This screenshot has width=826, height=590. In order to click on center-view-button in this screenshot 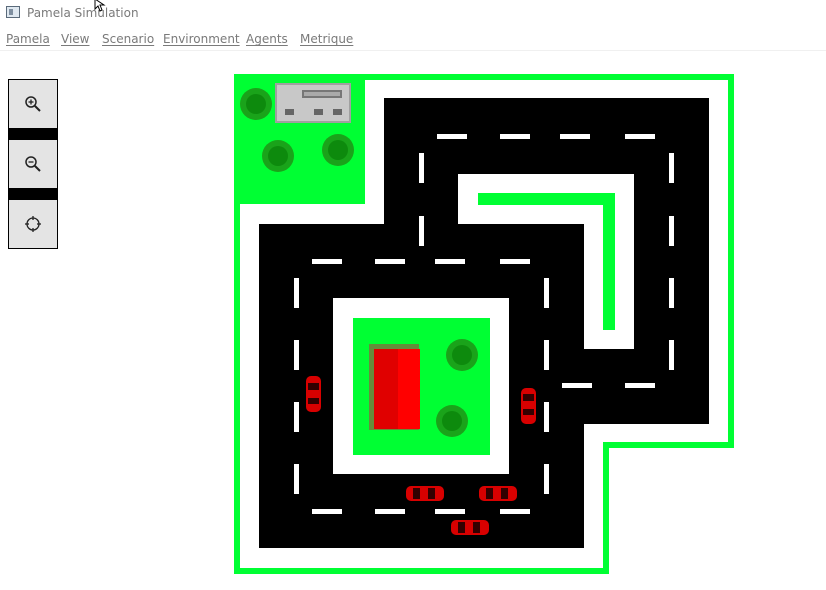, I will do `click(33, 224)`.